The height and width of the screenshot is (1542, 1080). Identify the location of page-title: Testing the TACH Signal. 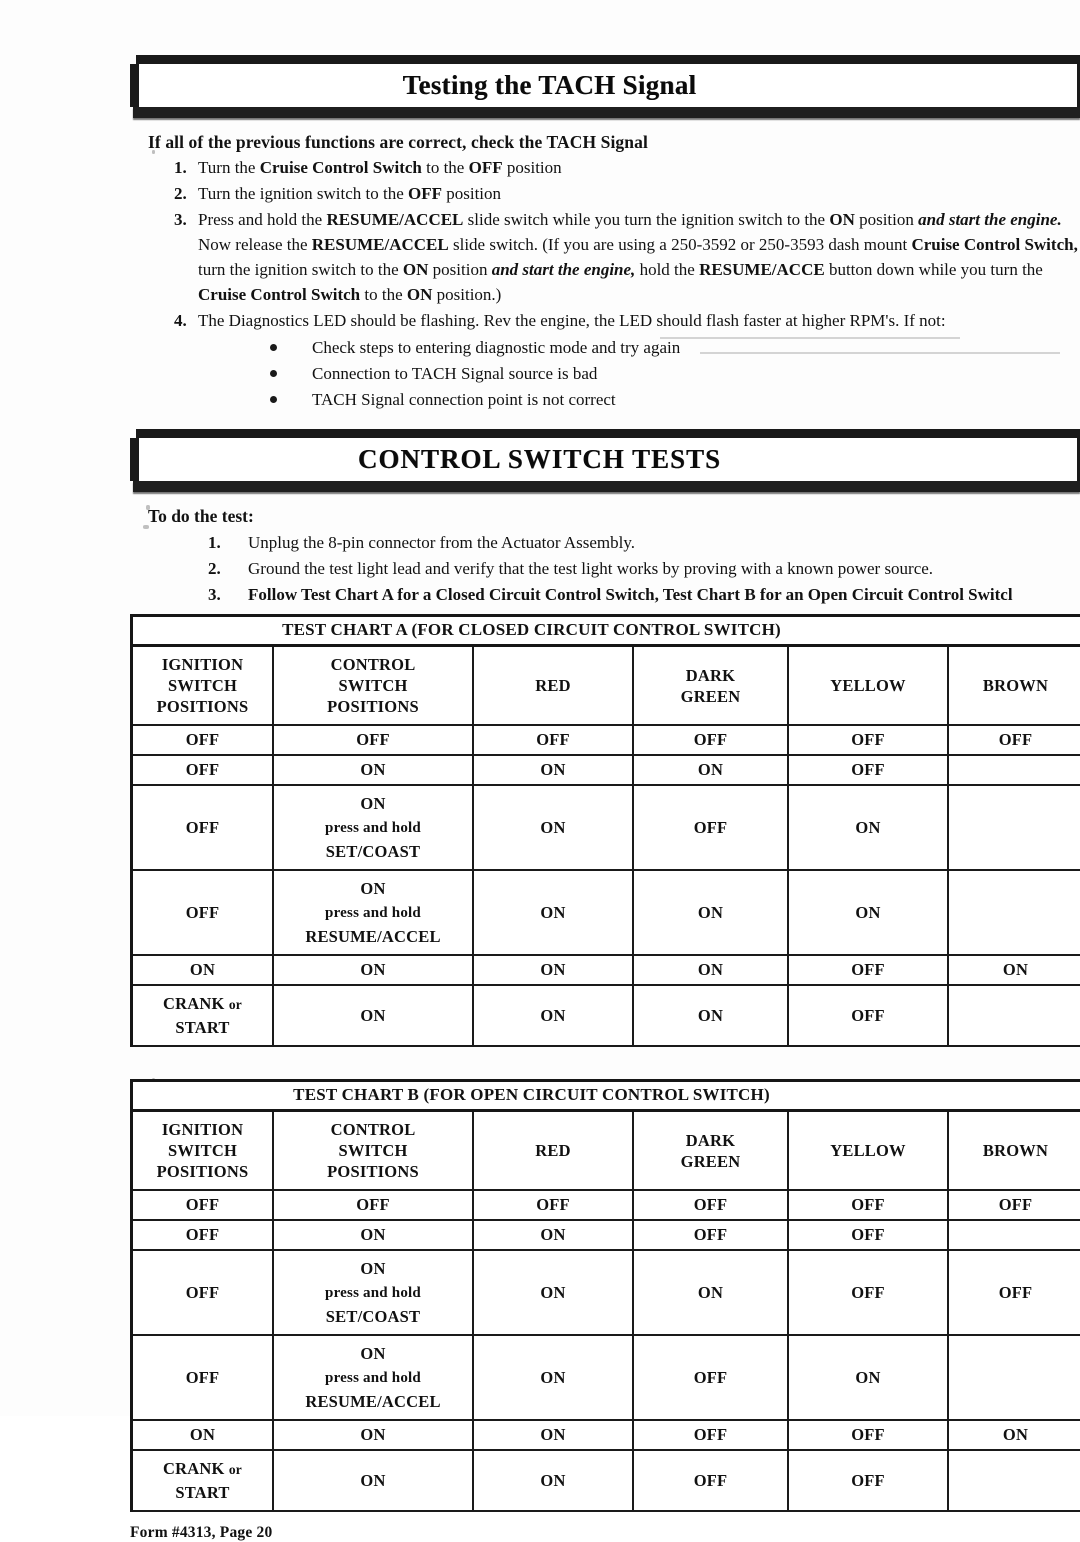
(549, 85).